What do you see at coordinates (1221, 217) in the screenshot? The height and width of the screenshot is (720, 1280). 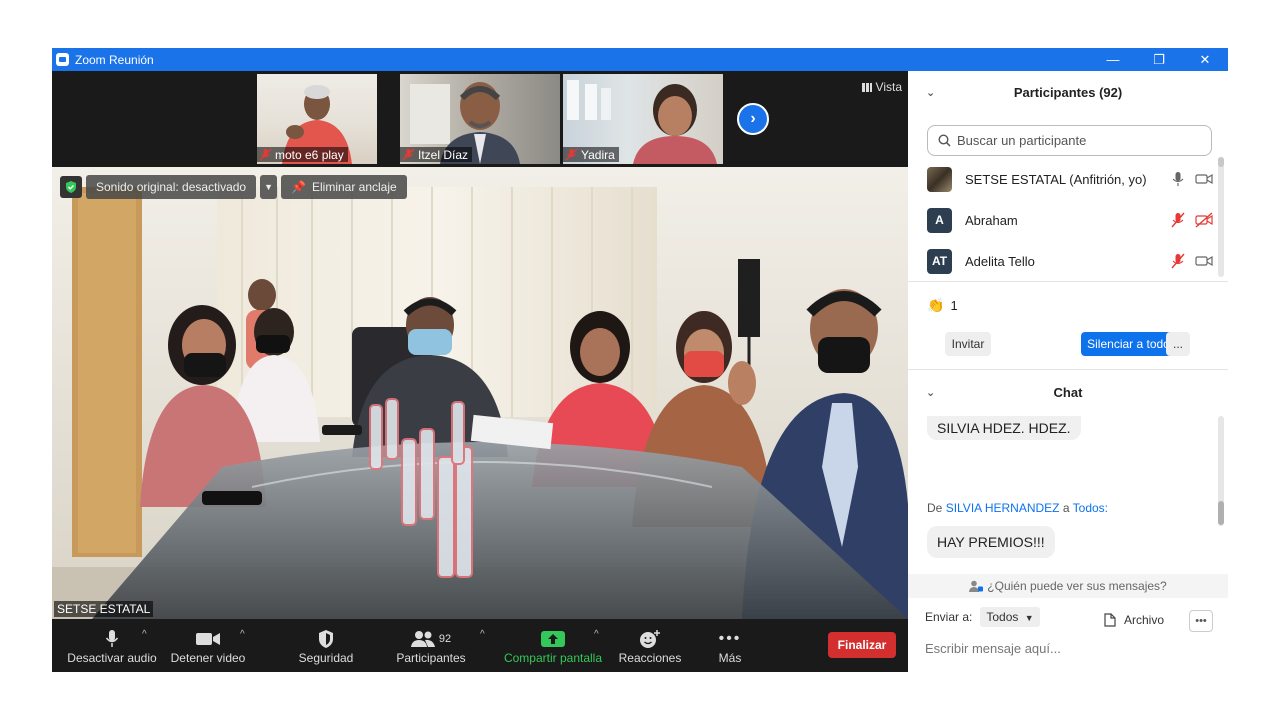 I see `participants-scrollbar` at bounding box center [1221, 217].